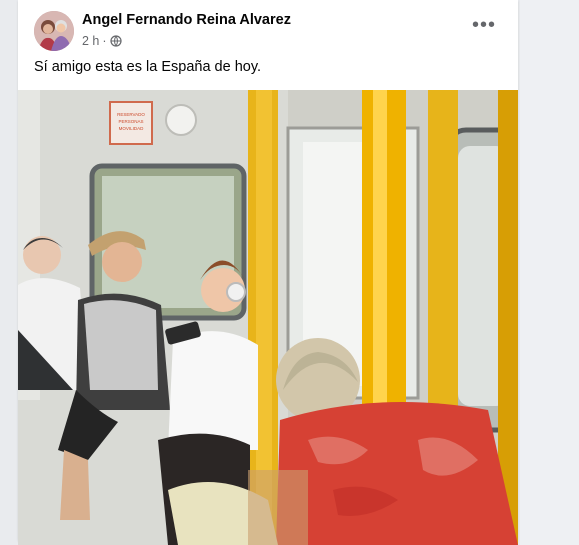  I want to click on right-background-panel, so click(549, 272).